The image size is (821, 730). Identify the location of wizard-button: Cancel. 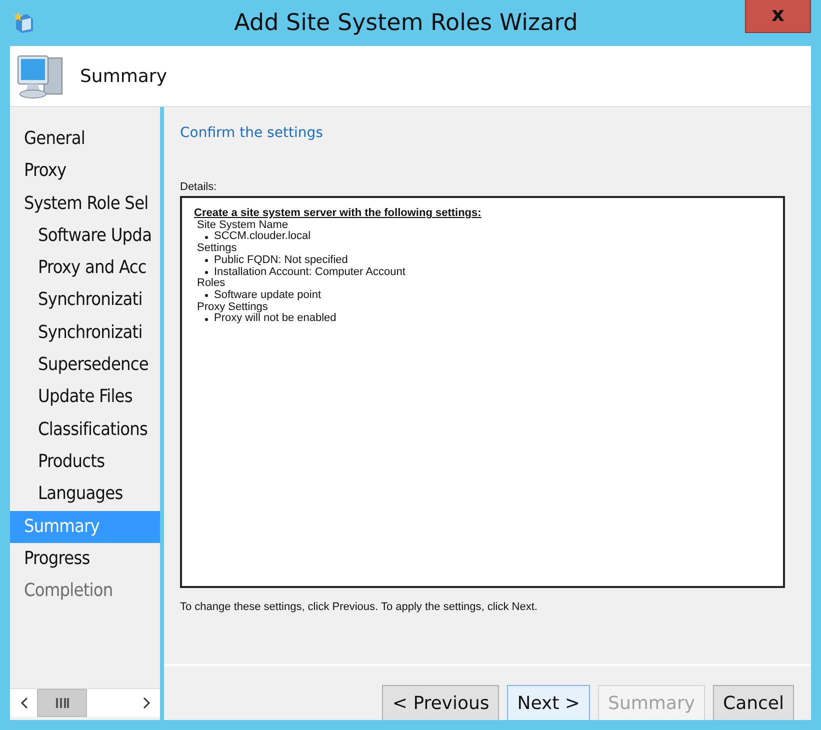
(753, 702).